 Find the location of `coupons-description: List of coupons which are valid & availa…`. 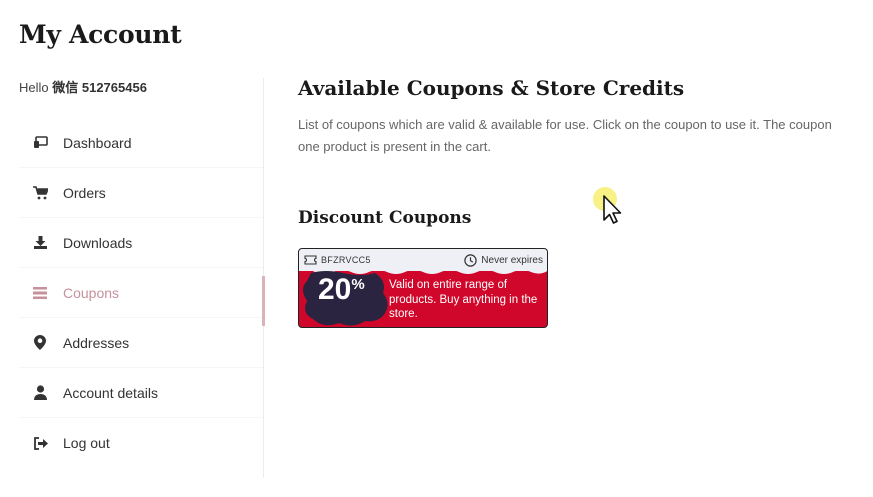

coupons-description: List of coupons which are valid & availa… is located at coordinates (585, 136).